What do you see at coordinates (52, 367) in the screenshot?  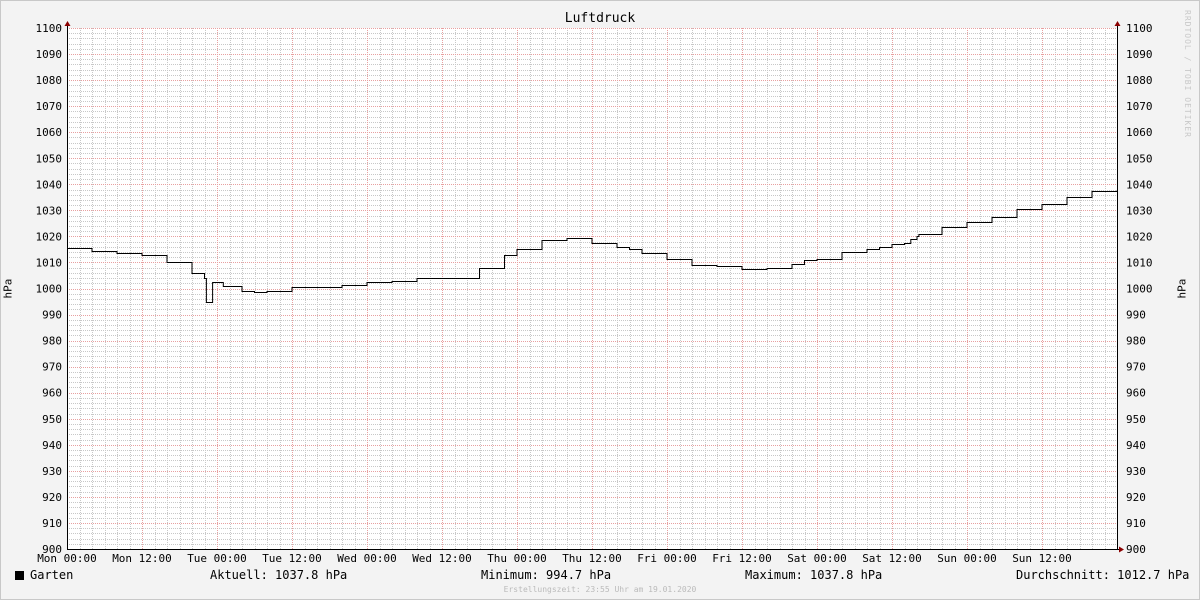 I see `y-tick-label-left: 970` at bounding box center [52, 367].